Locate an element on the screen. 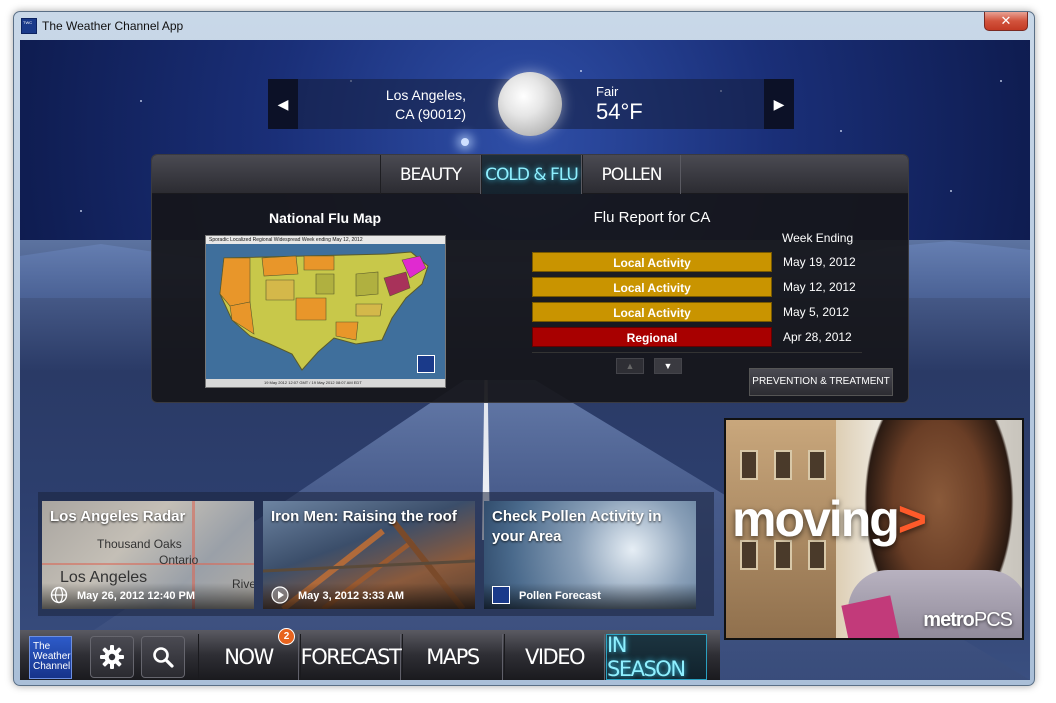 The width and height of the screenshot is (1056, 703). title-bar: TWC The Weather Channel App ✕ is located at coordinates (524, 26).